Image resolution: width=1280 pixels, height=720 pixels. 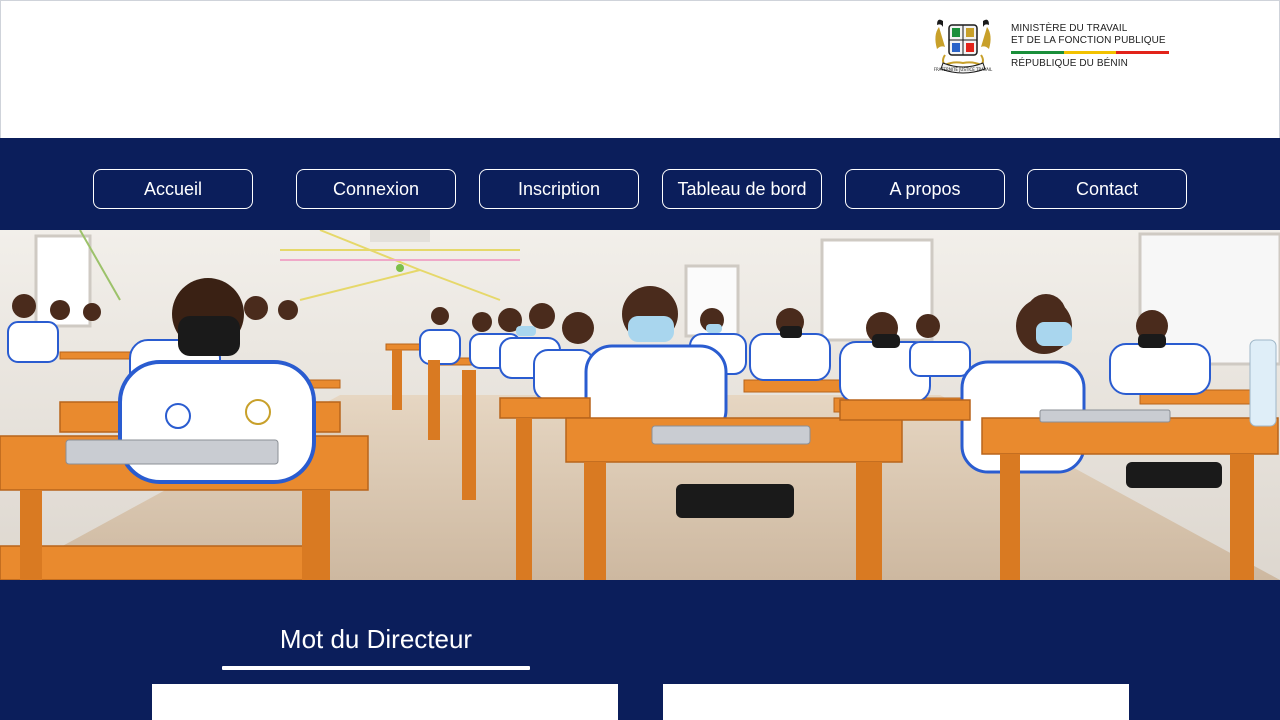 I want to click on coat-of-arms-icon: FRATERNITÉ JUSTICE TRAVAIL, so click(x=963, y=46).